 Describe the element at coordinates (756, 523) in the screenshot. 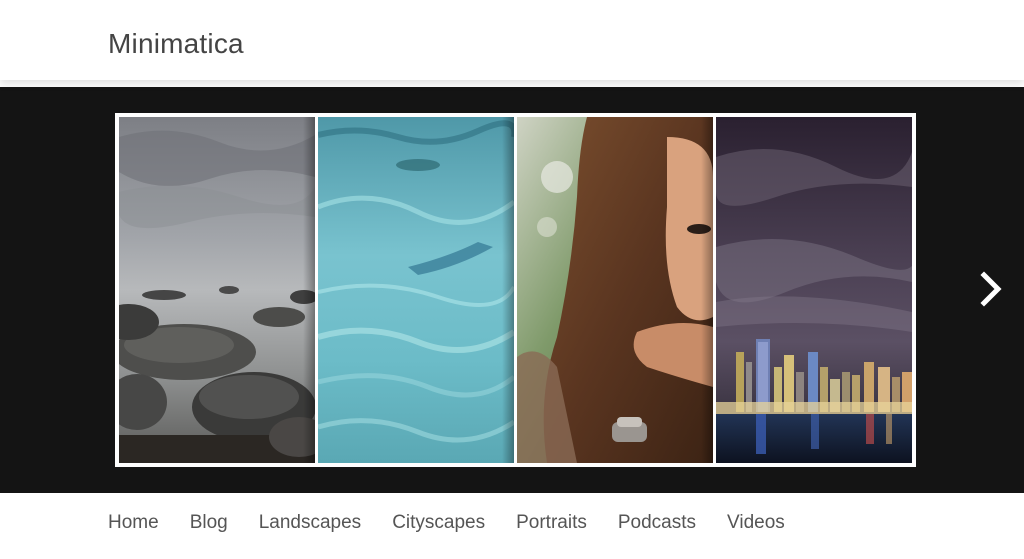

I see `nav-item-videos: Videos` at that location.